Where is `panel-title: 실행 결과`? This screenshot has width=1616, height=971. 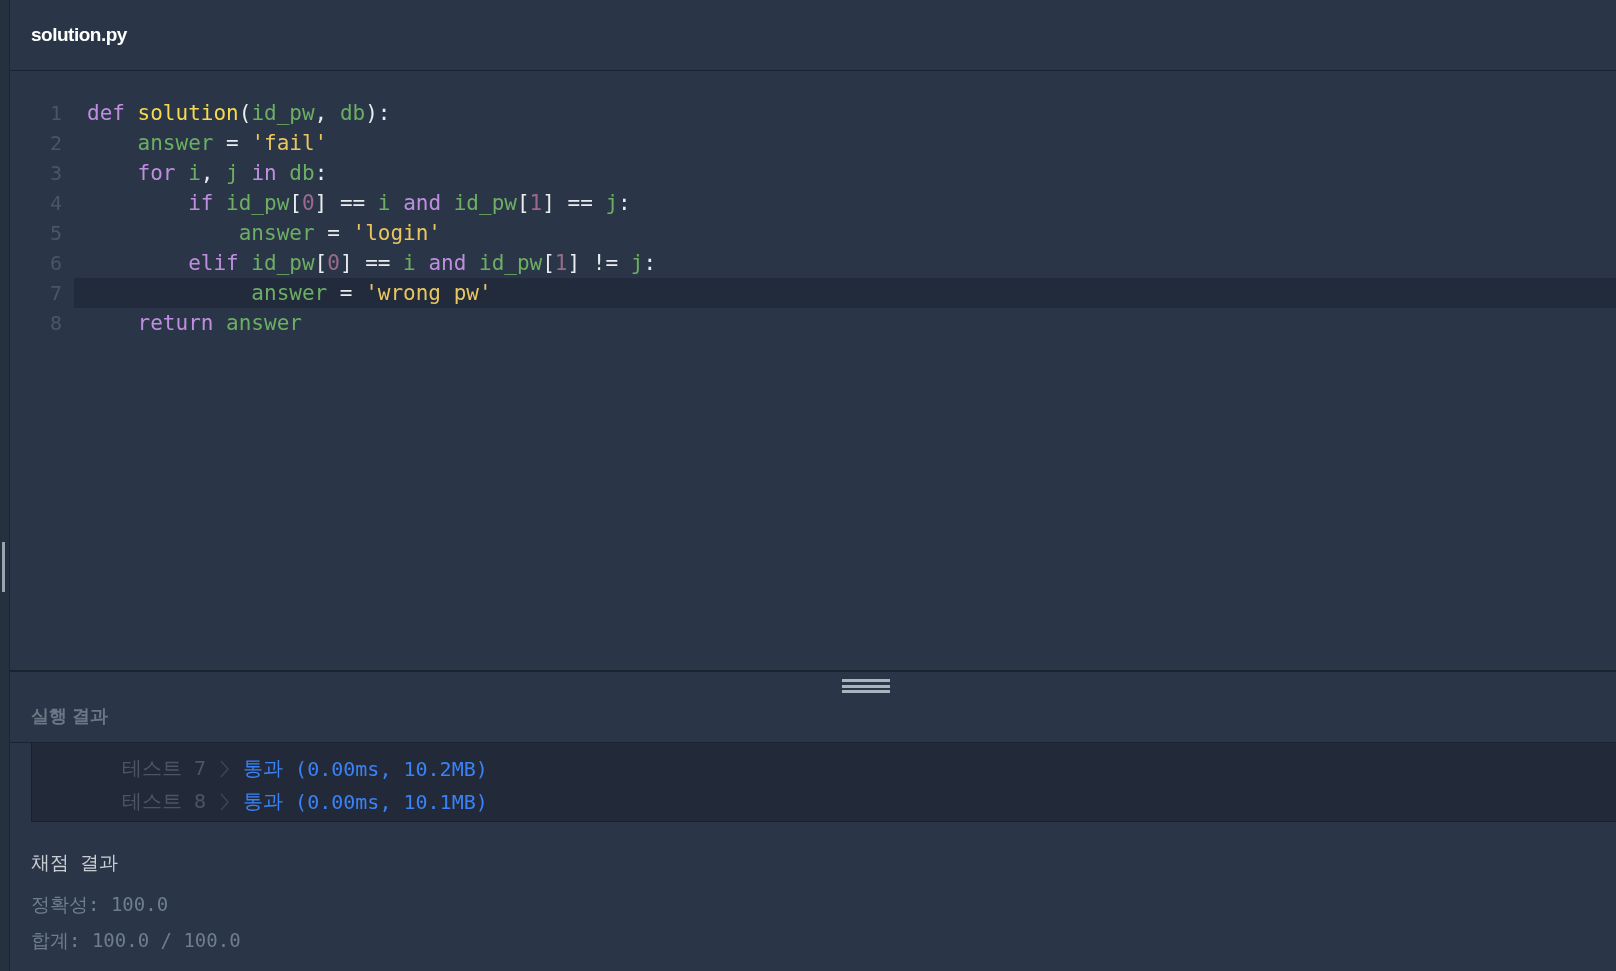 panel-title: 실행 결과 is located at coordinates (69, 716).